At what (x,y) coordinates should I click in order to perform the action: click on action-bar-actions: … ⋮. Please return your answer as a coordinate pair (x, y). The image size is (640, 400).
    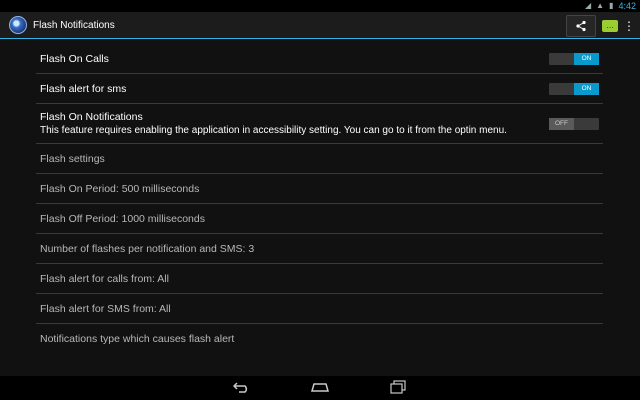
    Looking at the image, I should click on (600, 26).